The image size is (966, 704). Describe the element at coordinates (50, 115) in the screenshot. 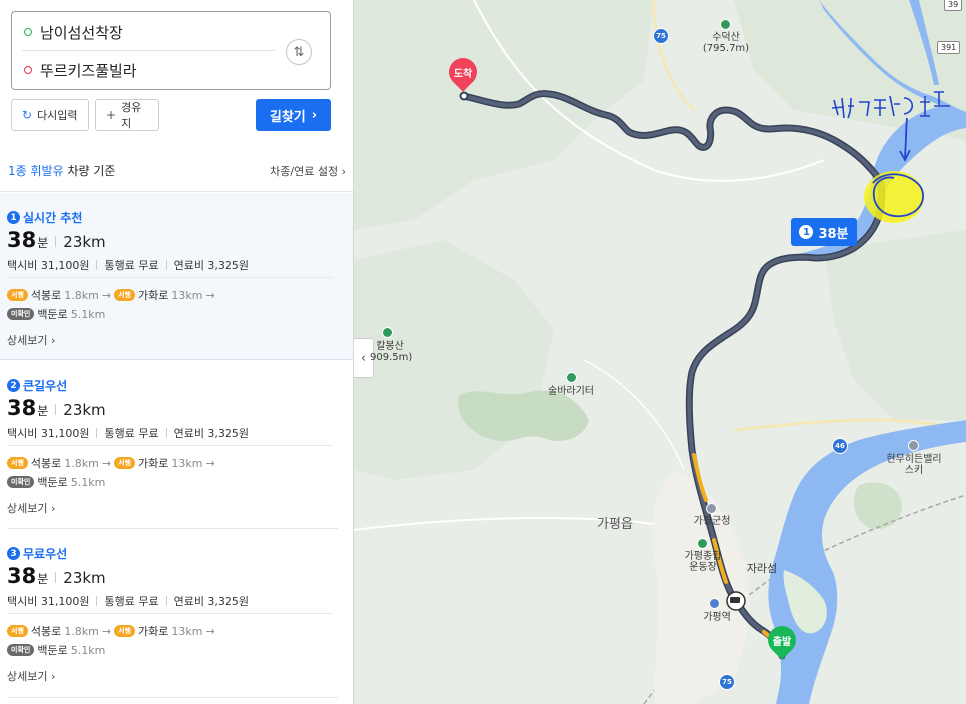

I see `reset-button: ↻ 다시입력` at that location.